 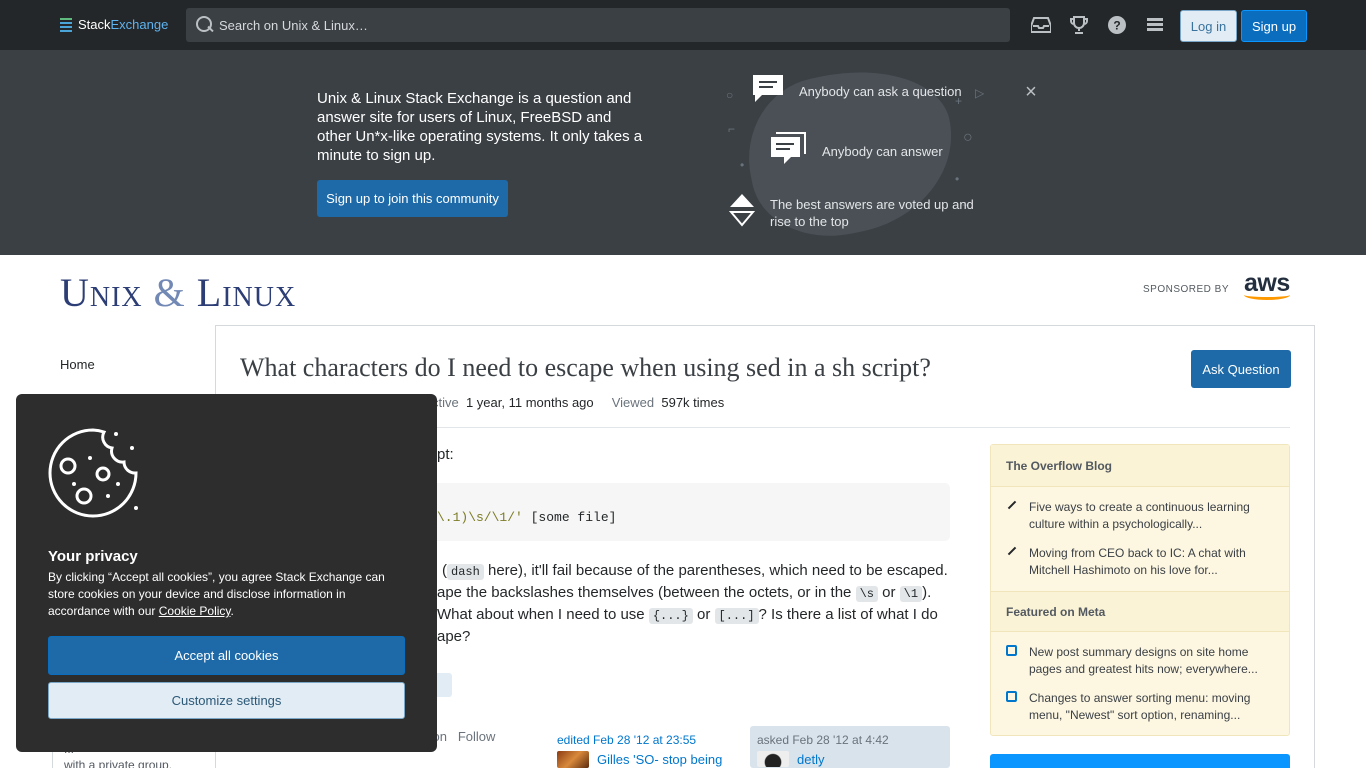 What do you see at coordinates (810, 759) in the screenshot?
I see `asker-username-link: detly` at bounding box center [810, 759].